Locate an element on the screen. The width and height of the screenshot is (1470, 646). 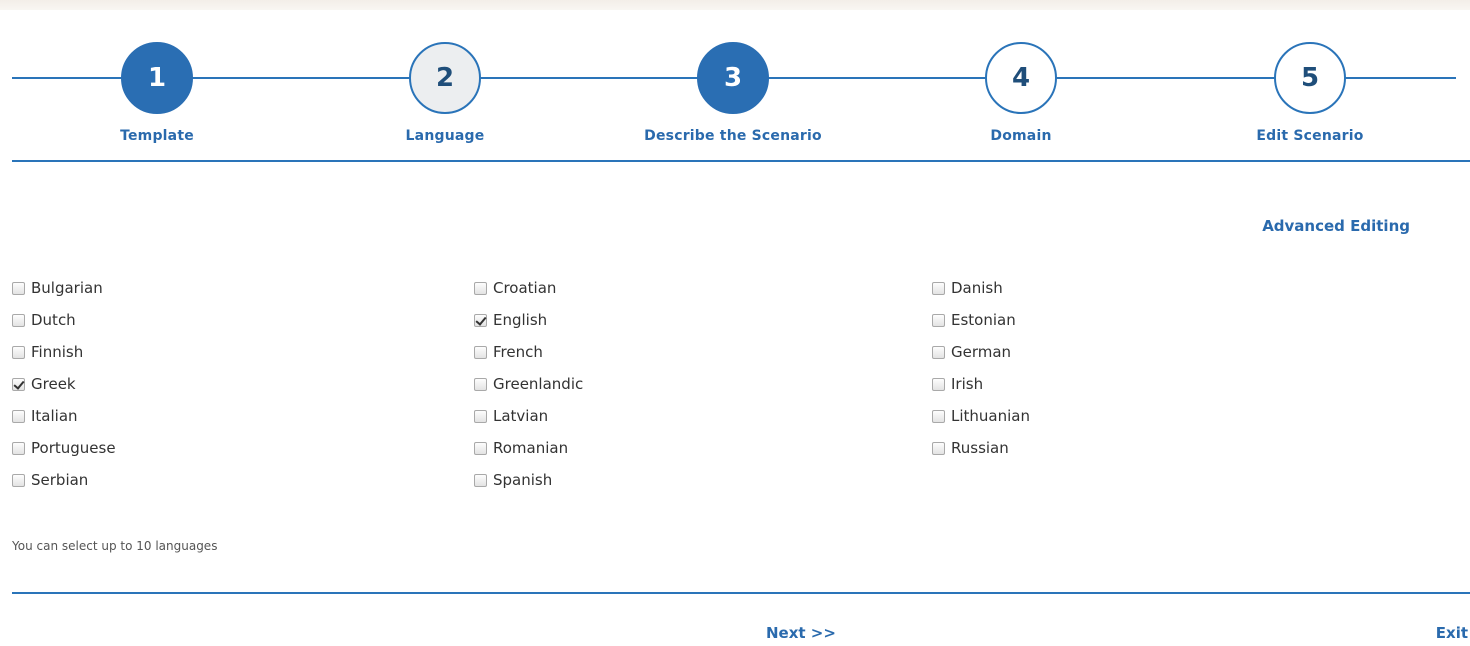
language-option: English is located at coordinates (528, 320).